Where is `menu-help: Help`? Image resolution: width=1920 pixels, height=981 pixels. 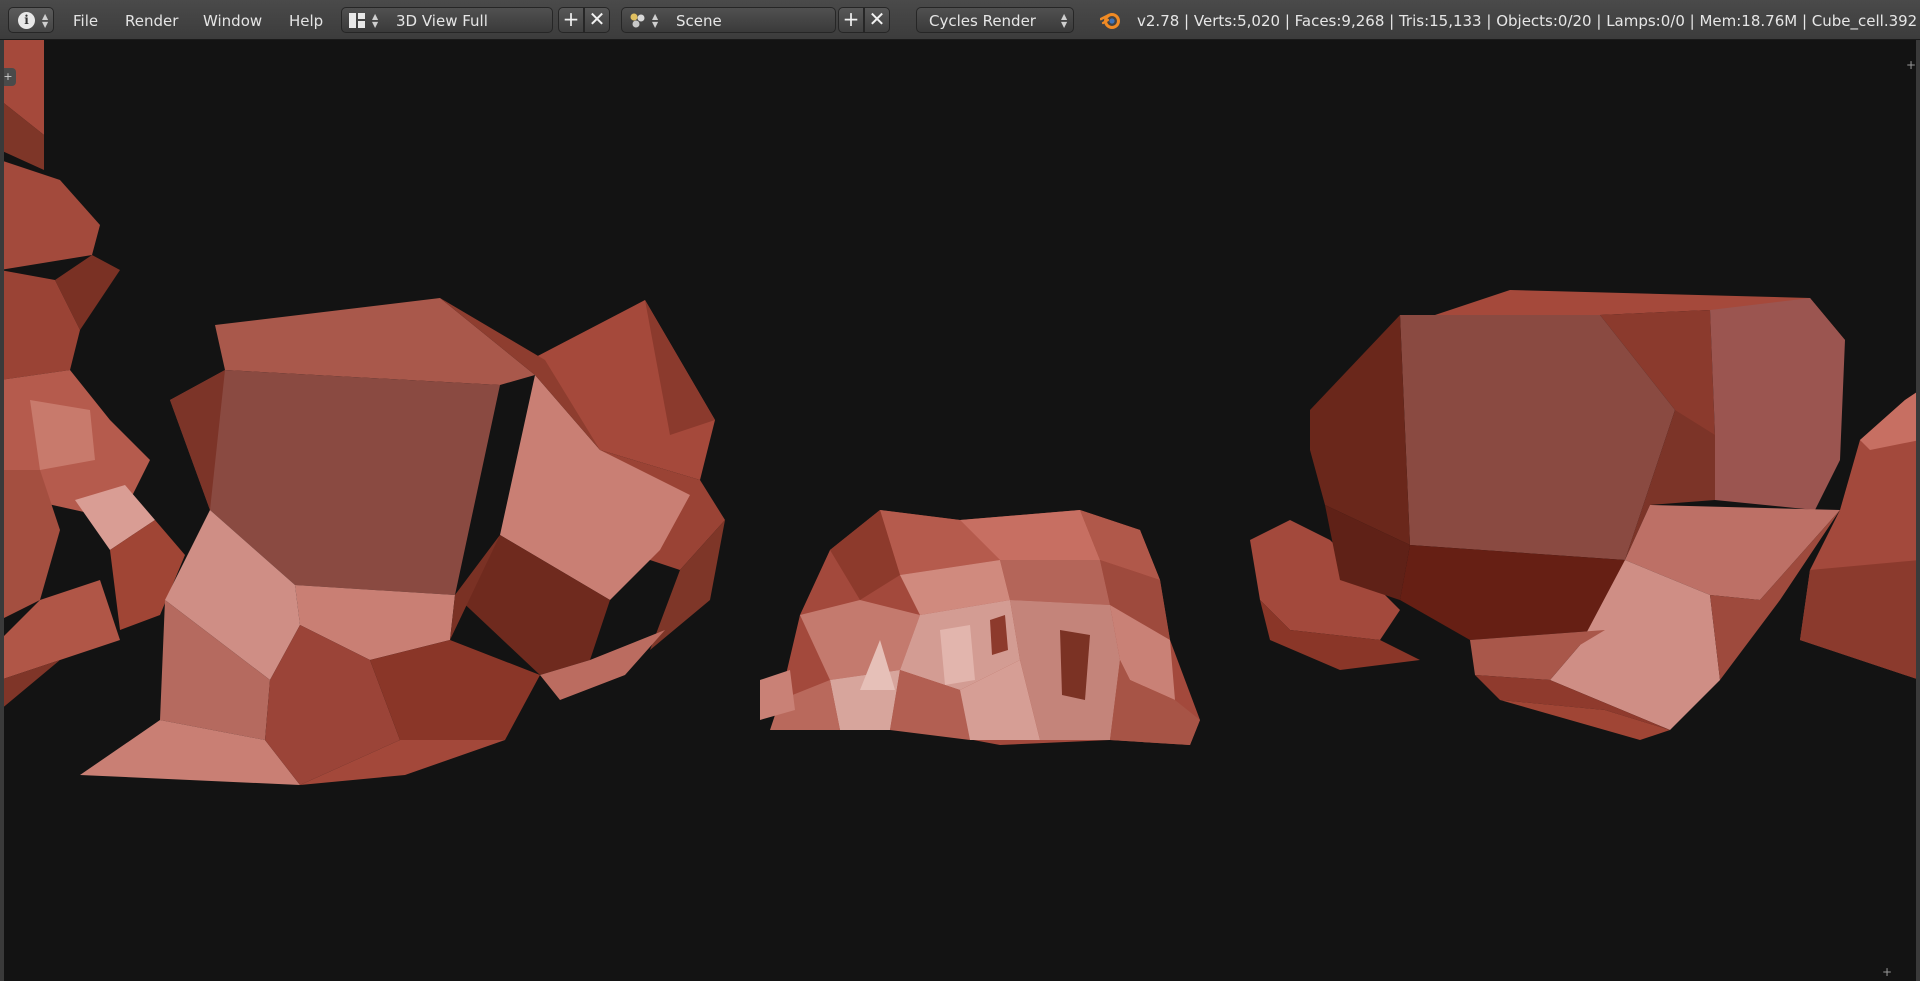
menu-help: Help is located at coordinates (306, 21).